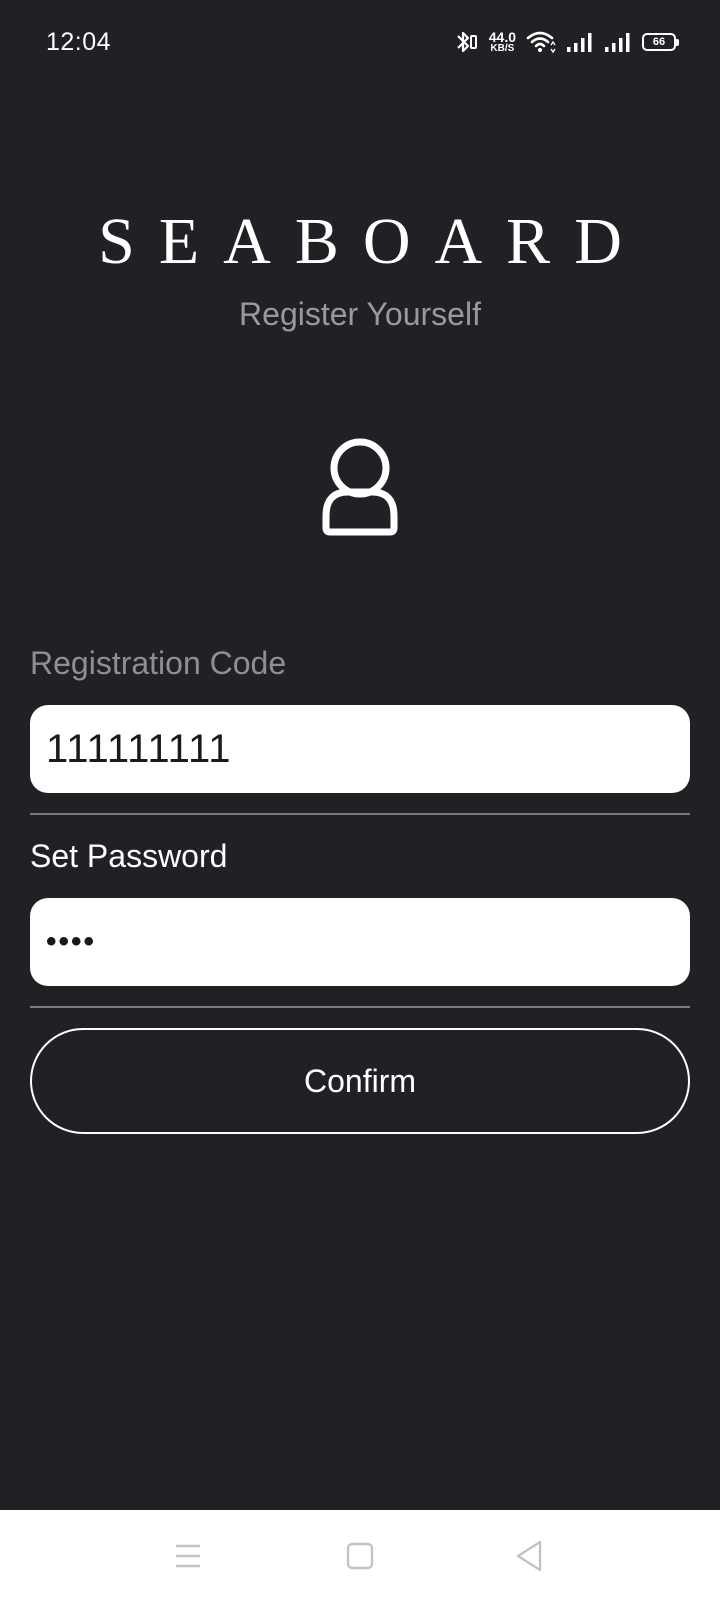 Image resolution: width=720 pixels, height=1600 pixels. I want to click on registration-code-value: 111111111, so click(139, 748).